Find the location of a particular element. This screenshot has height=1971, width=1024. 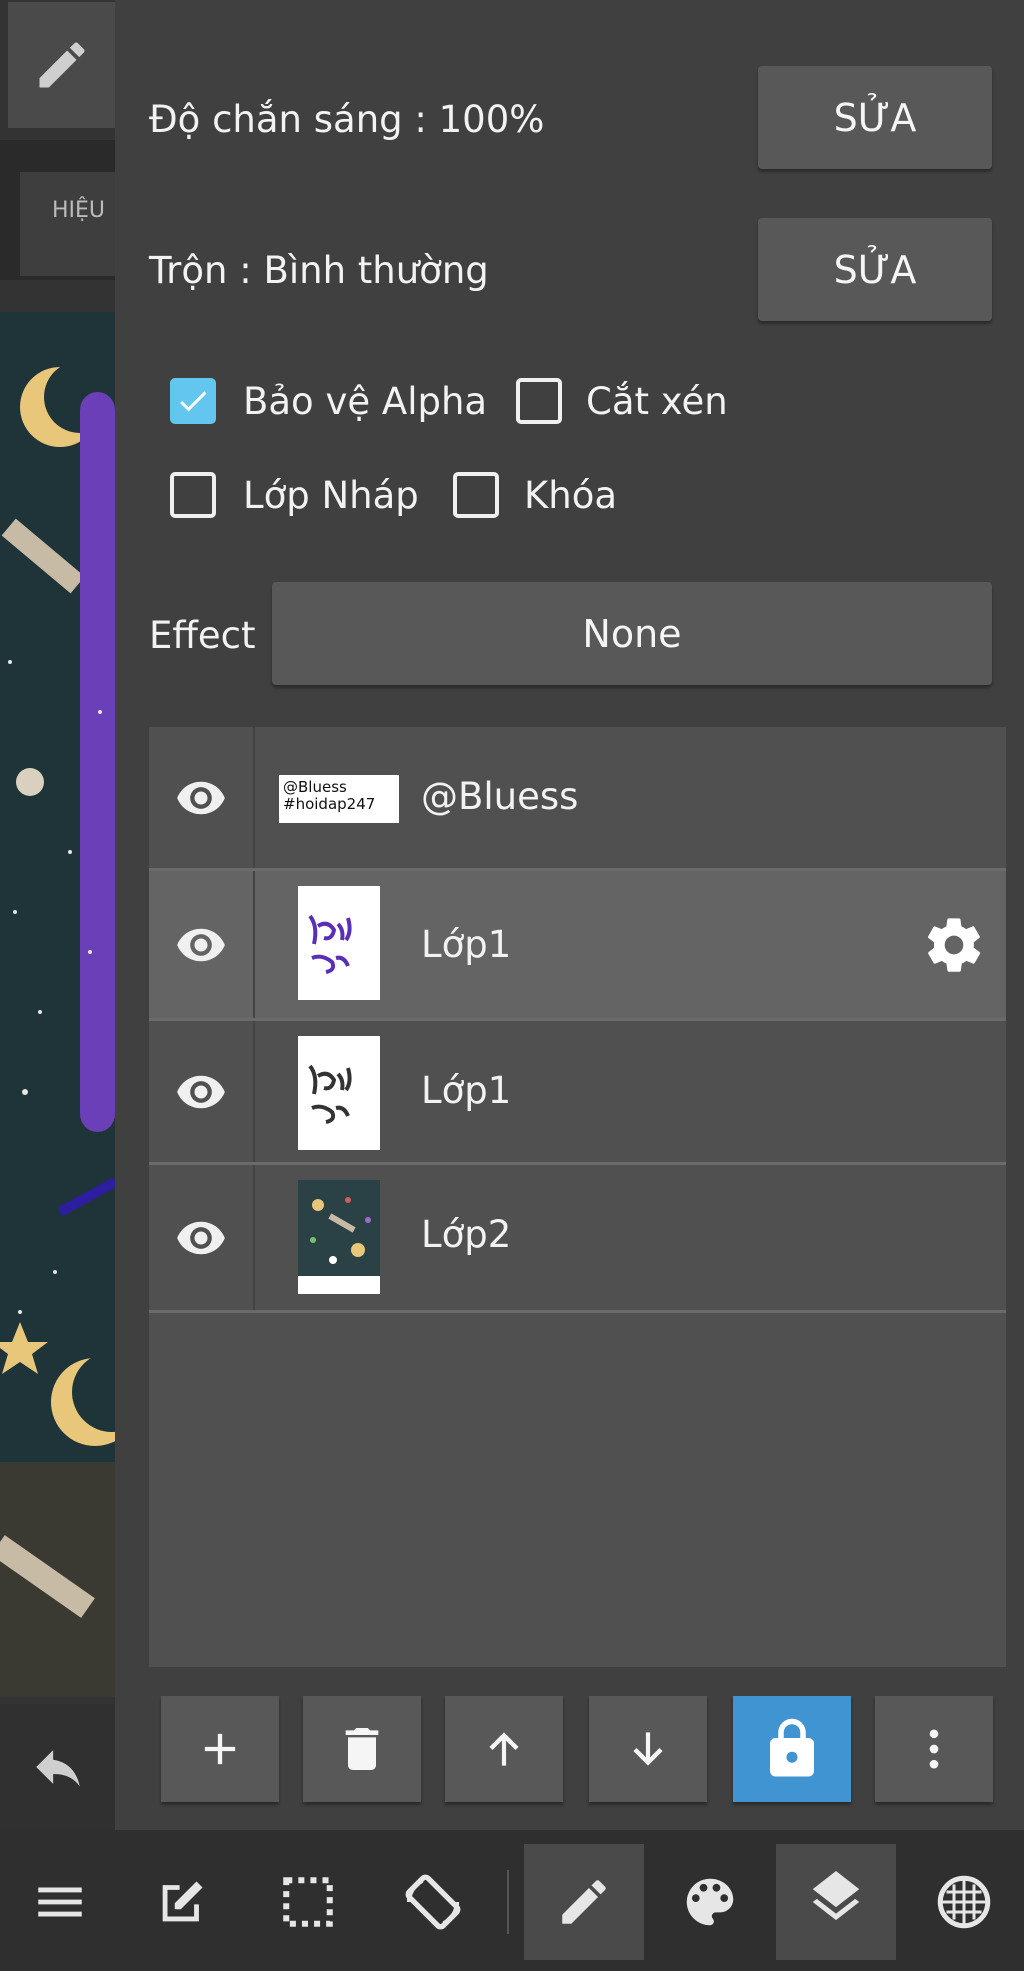

effect-select-button: None is located at coordinates (632, 633).